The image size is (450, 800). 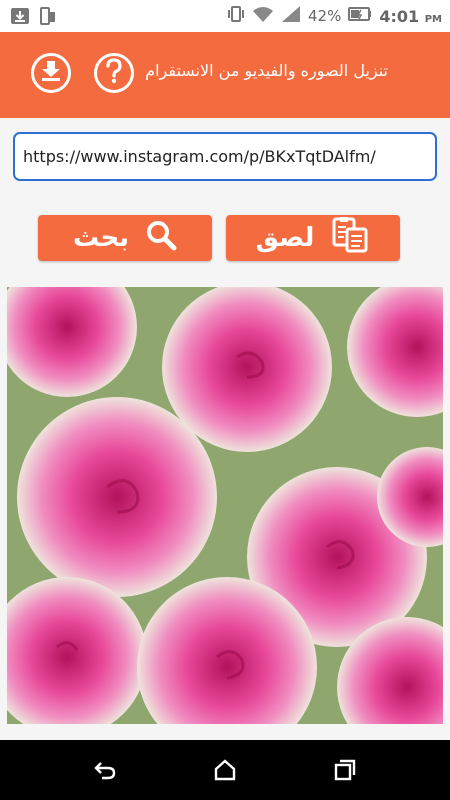 What do you see at coordinates (225, 16) in the screenshot?
I see `status-bar: 42% 4:01 PM` at bounding box center [225, 16].